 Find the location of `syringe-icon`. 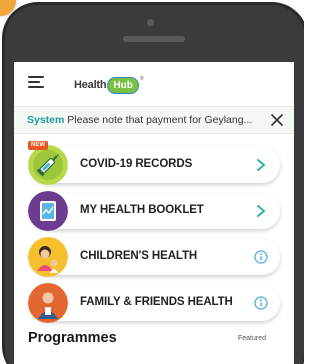

syringe-icon is located at coordinates (48, 165).